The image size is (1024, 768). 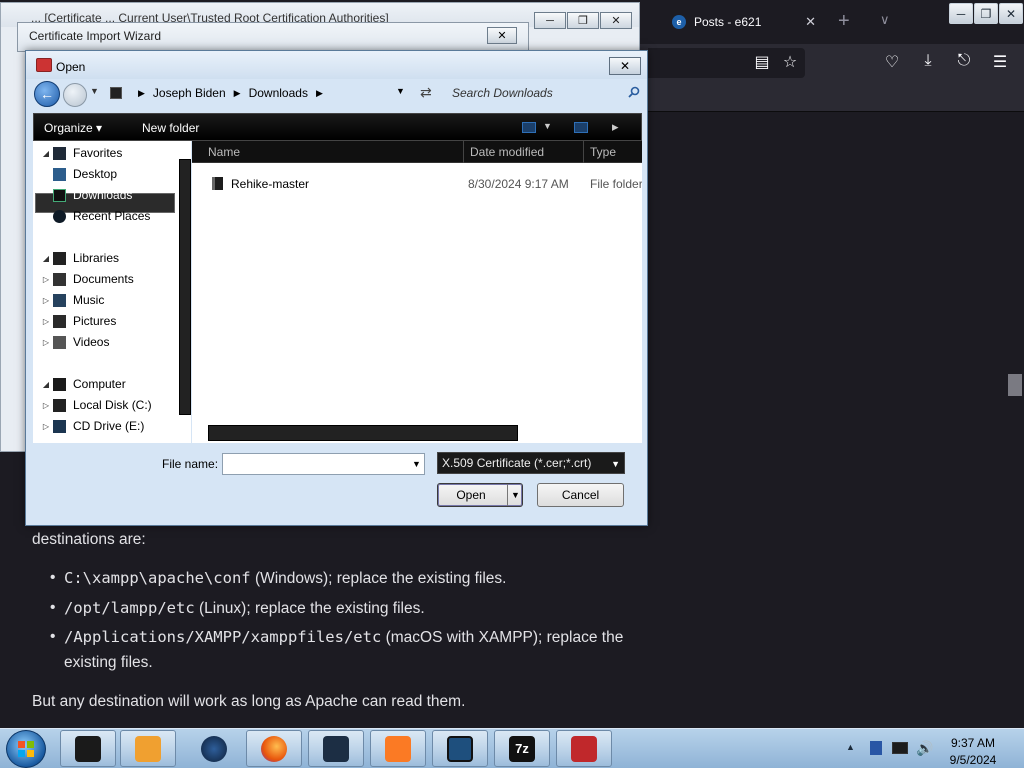 What do you see at coordinates (97, 405) in the screenshot?
I see `nav-local-disk: ▷ Local Disk (C:)` at bounding box center [97, 405].